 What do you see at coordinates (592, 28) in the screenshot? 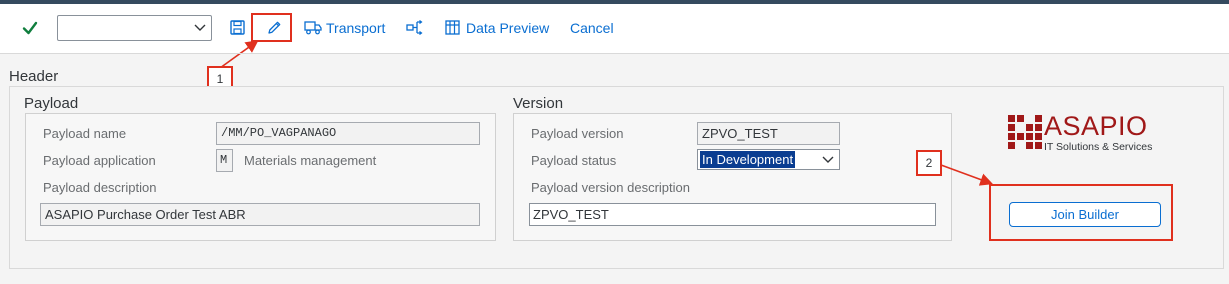
I see `cancel-button: Cancel` at bounding box center [592, 28].